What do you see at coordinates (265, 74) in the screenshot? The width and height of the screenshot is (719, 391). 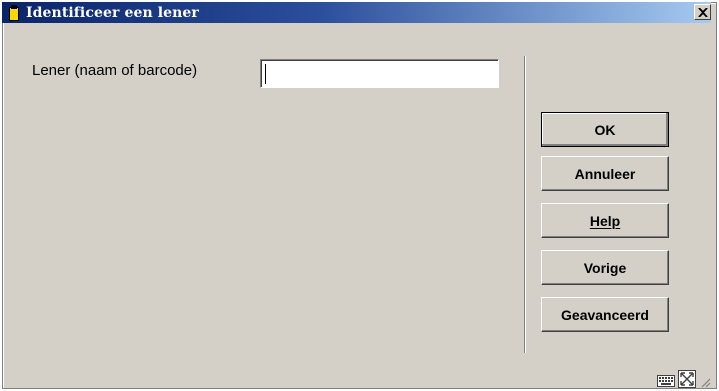 I see `text-cursor` at bounding box center [265, 74].